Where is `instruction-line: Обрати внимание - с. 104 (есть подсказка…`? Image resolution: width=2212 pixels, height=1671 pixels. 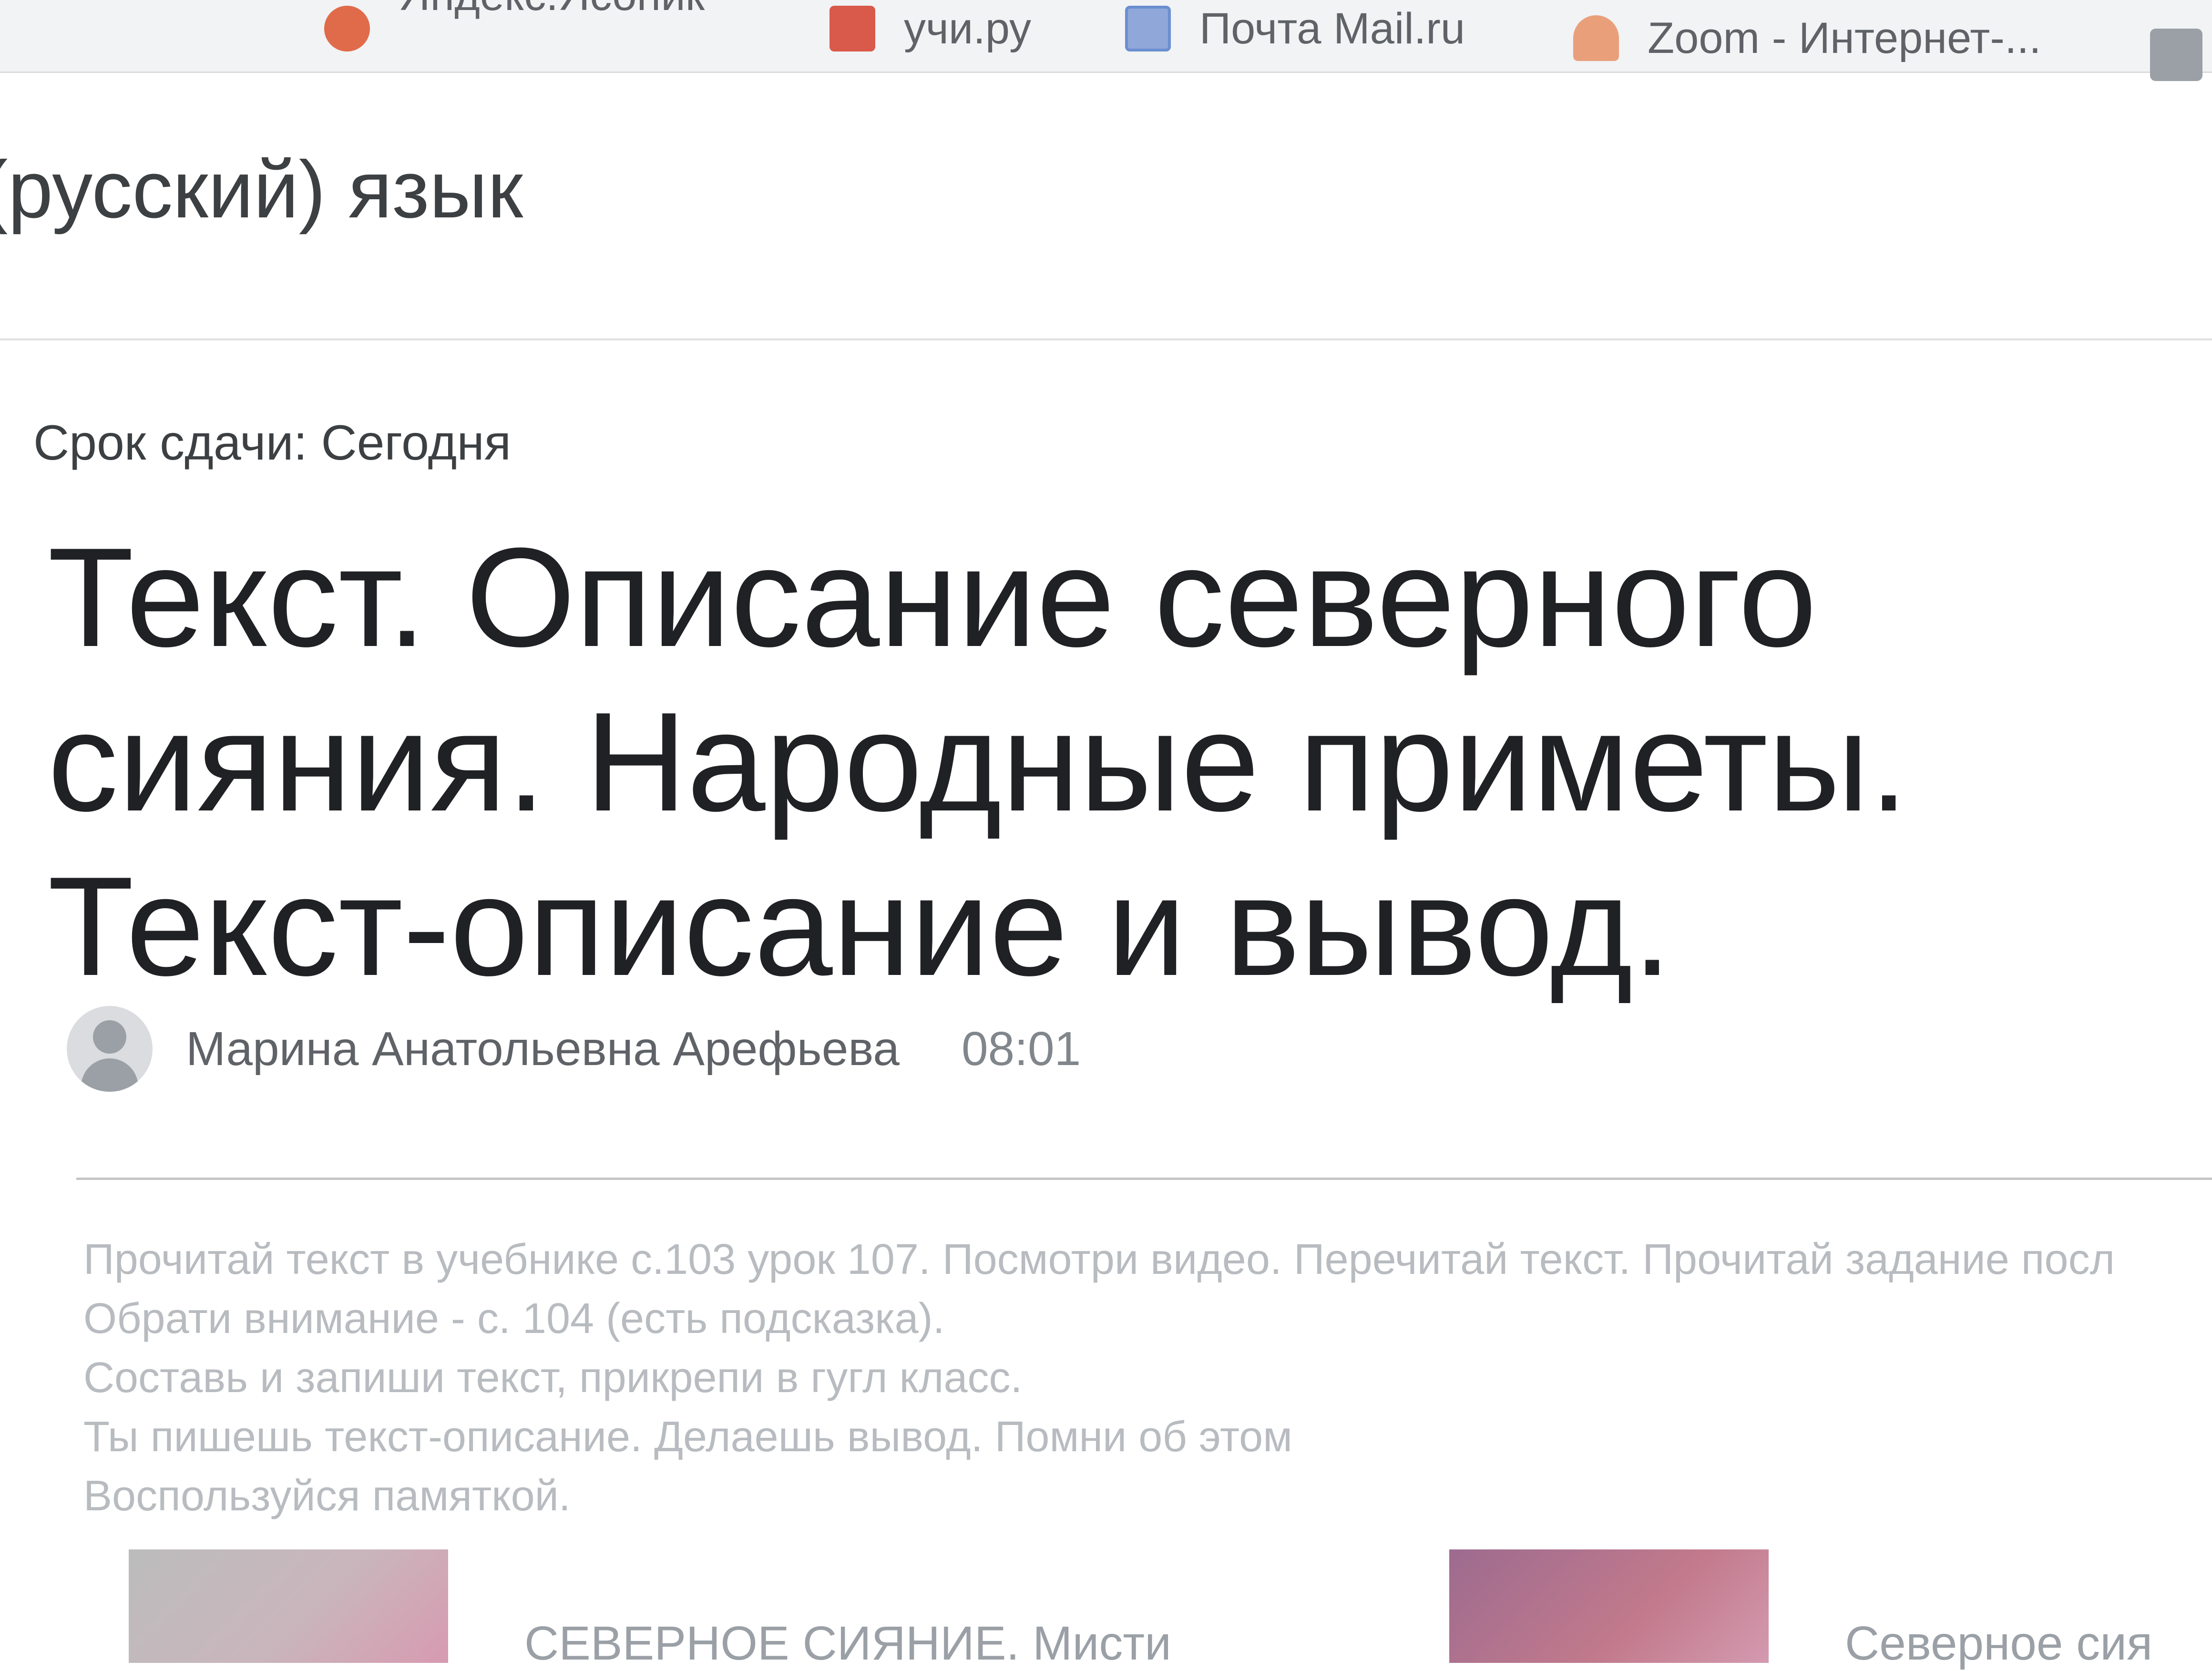
instruction-line: Обрати внимание - с. 104 (есть подсказка… is located at coordinates (514, 1319).